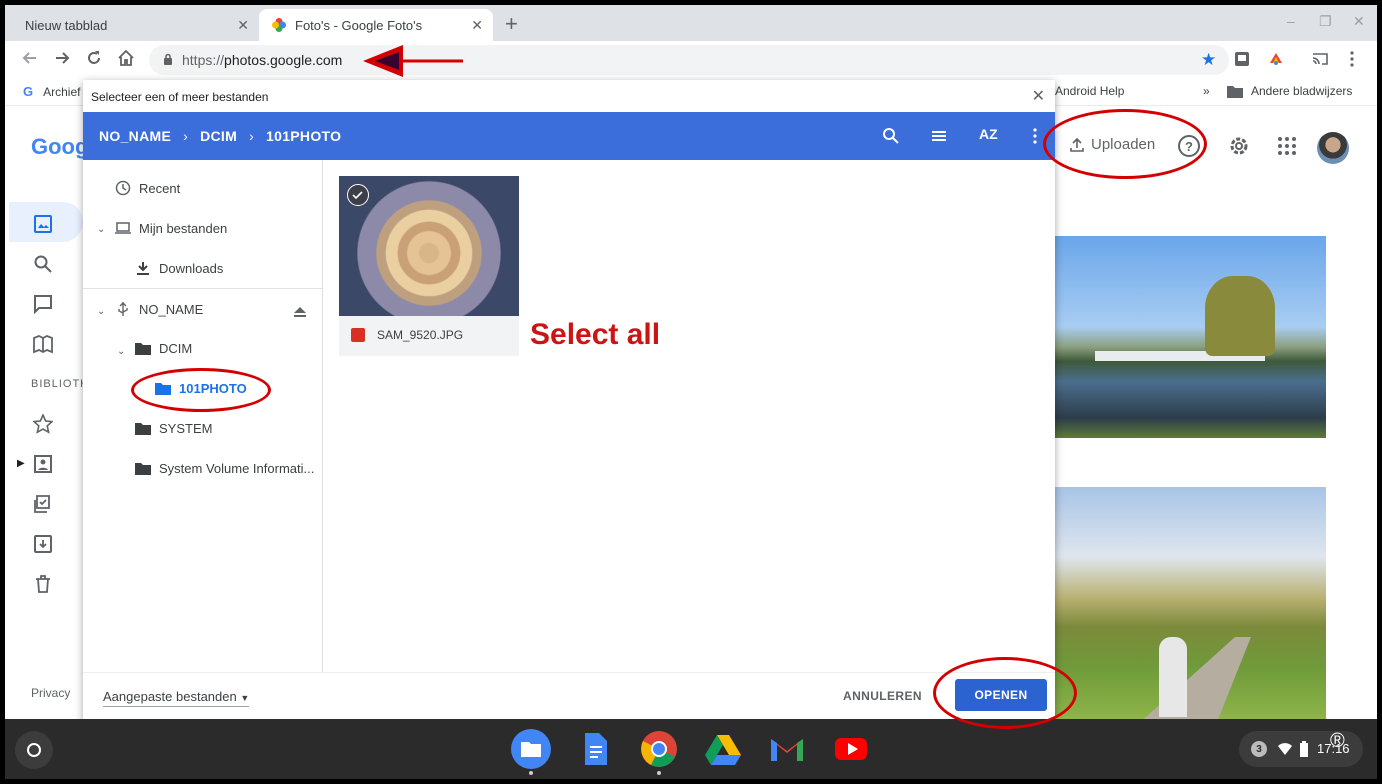 Image resolution: width=1382 pixels, height=784 pixels. Describe the element at coordinates (1190, 337) in the screenshot. I see `photo-thumbnail-bridge` at that location.